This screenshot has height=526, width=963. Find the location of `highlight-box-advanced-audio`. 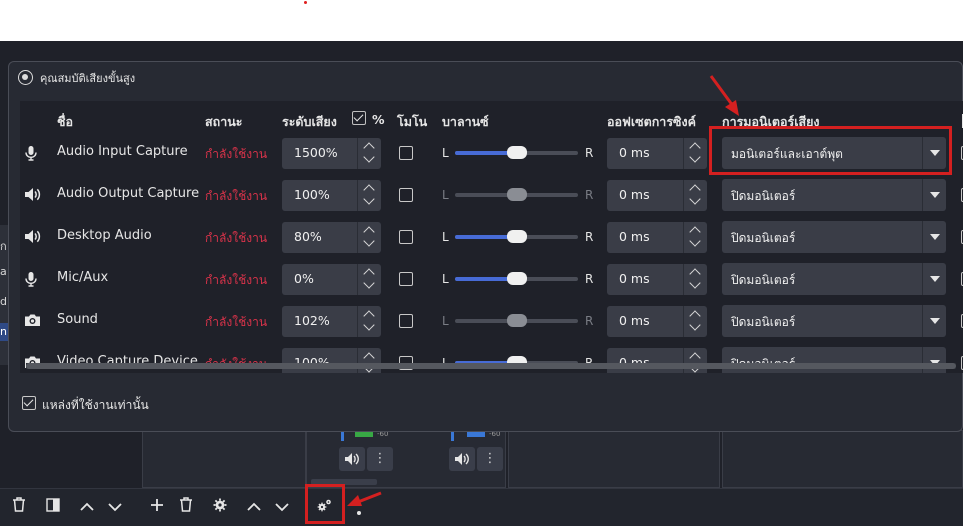

highlight-box-advanced-audio is located at coordinates (325, 504).